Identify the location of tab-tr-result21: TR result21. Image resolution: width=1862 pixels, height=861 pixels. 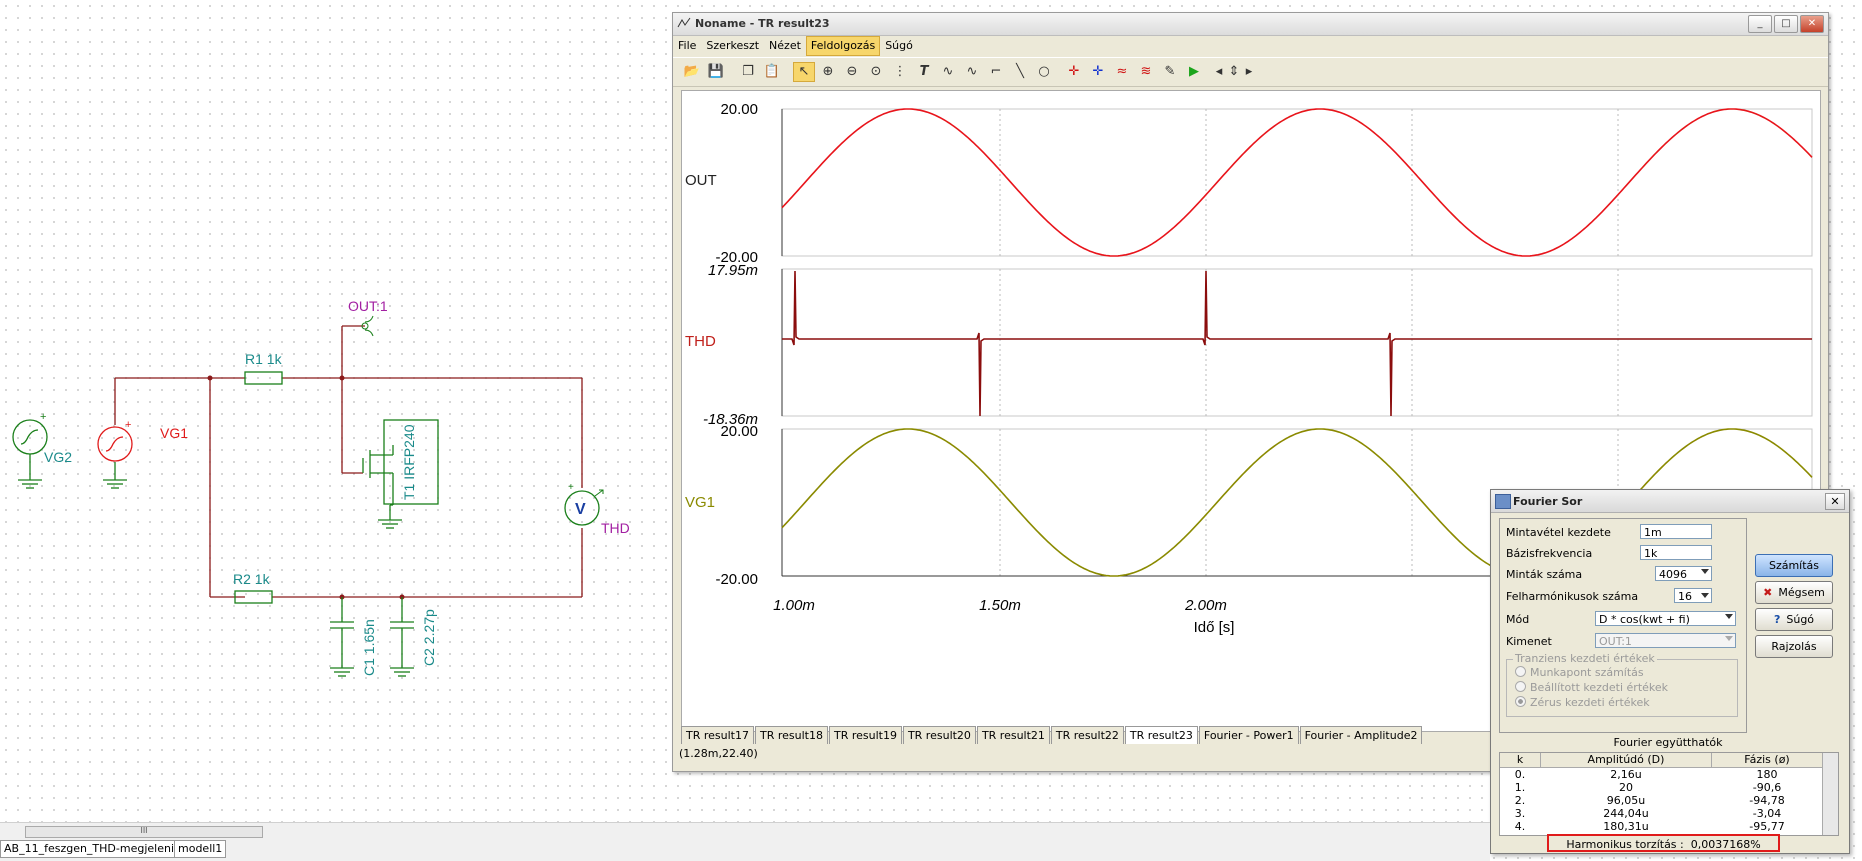
(1013, 735).